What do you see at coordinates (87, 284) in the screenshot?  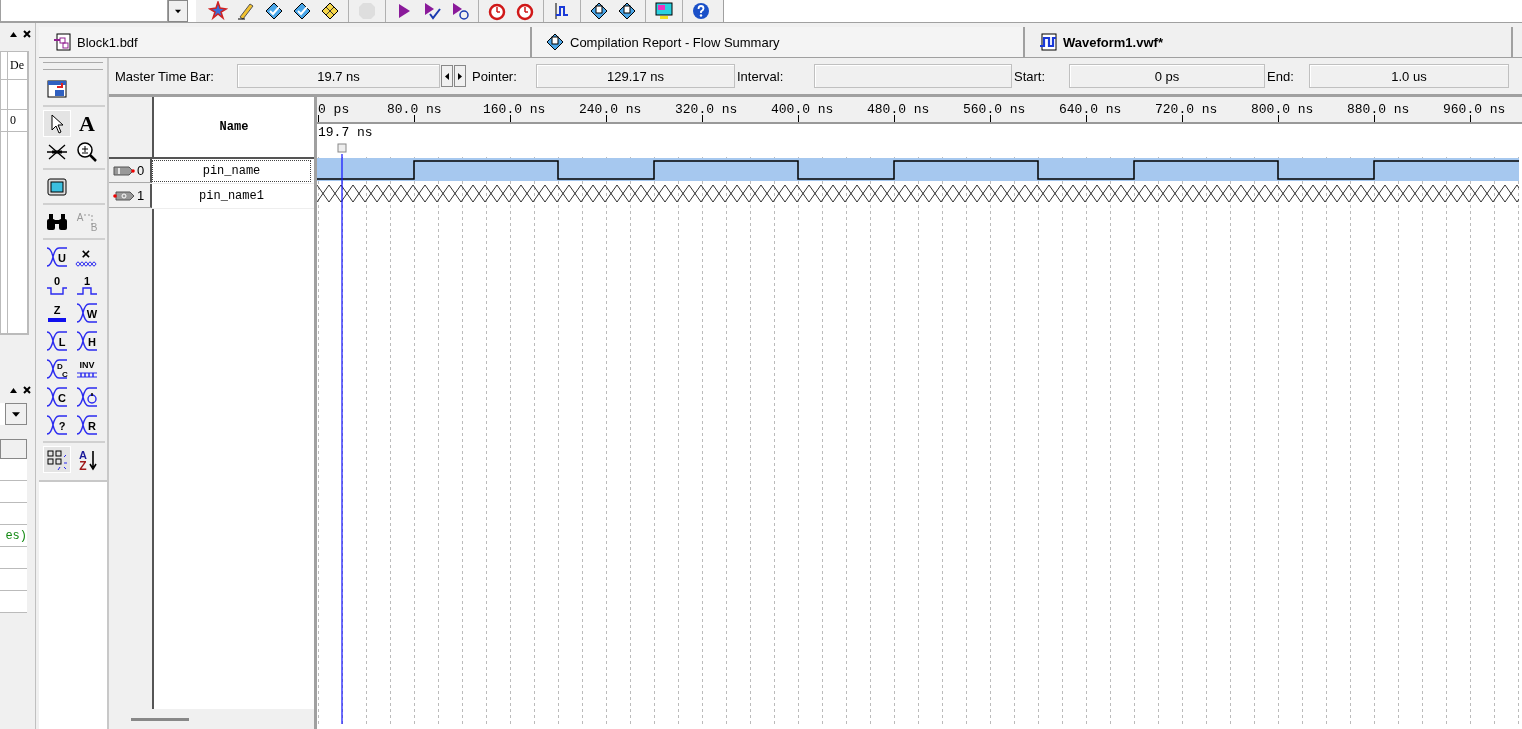 I see `tool-button: 1` at bounding box center [87, 284].